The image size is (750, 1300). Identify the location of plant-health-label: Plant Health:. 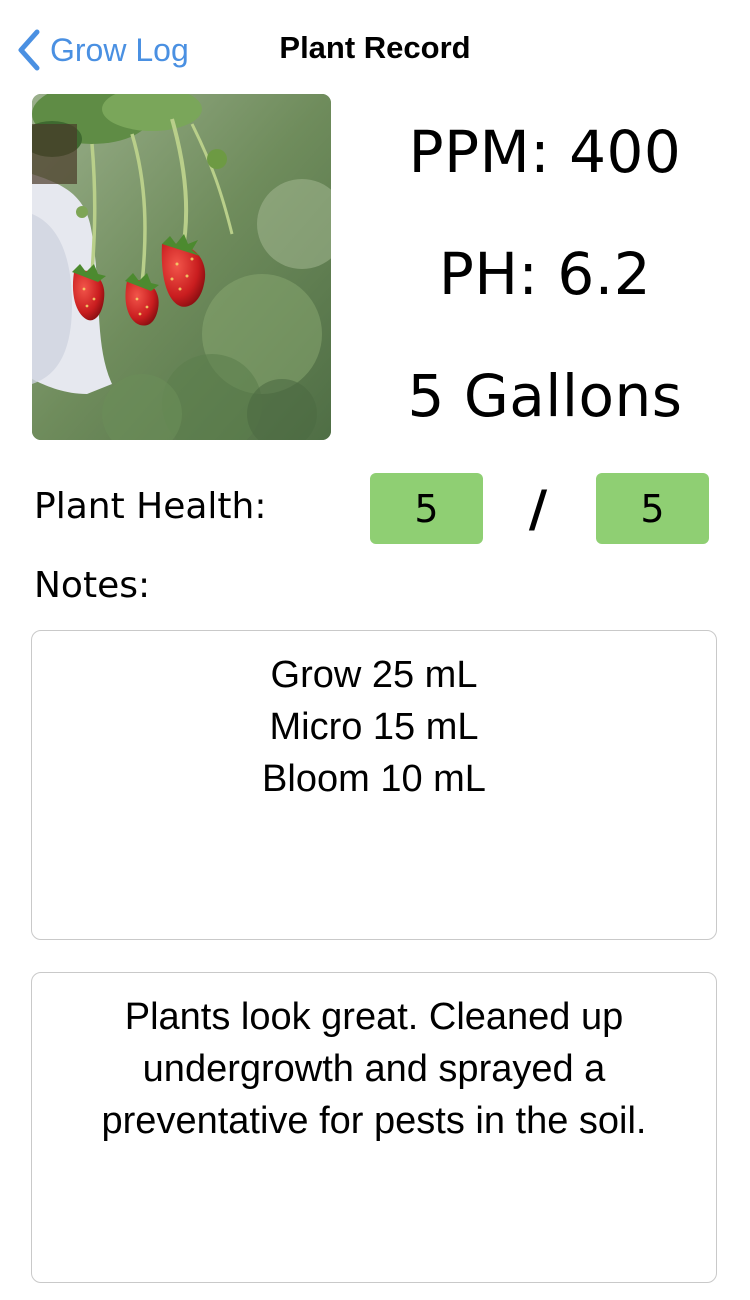
(150, 506).